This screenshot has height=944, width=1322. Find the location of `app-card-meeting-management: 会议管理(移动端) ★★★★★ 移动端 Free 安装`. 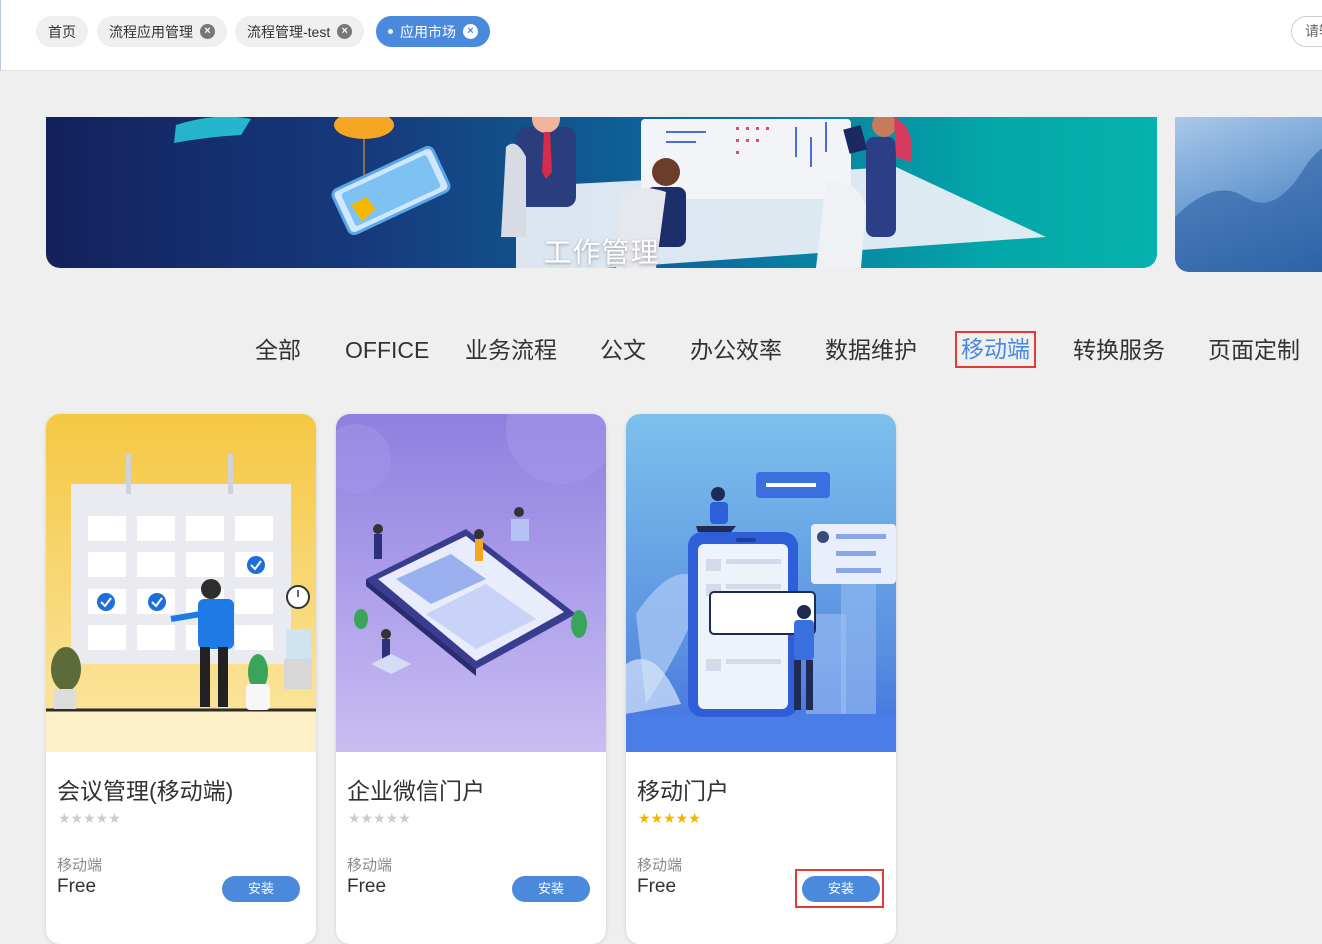

app-card-meeting-management: 会议管理(移动端) ★★★★★ 移动端 Free 安装 is located at coordinates (181, 679).